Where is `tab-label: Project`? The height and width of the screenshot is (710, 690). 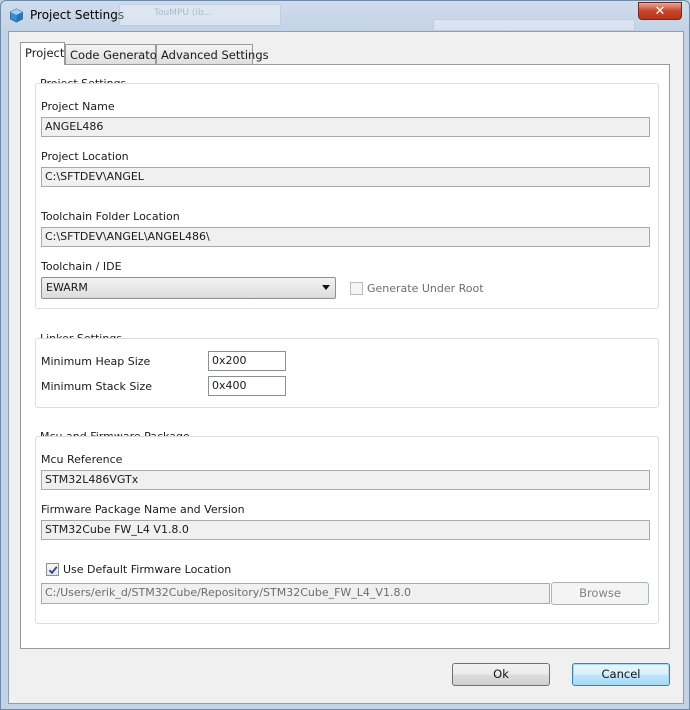 tab-label: Project is located at coordinates (45, 53).